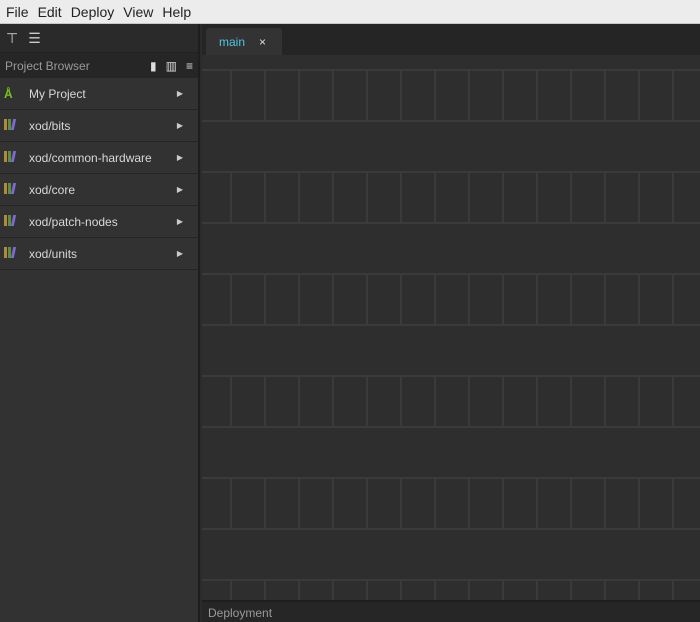  What do you see at coordinates (232, 41) in the screenshot?
I see `tab-label: main` at bounding box center [232, 41].